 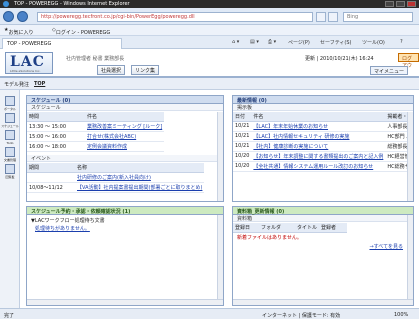 What do you see at coordinates (321, 17) in the screenshot?
I see `refresh-button` at bounding box center [321, 17].